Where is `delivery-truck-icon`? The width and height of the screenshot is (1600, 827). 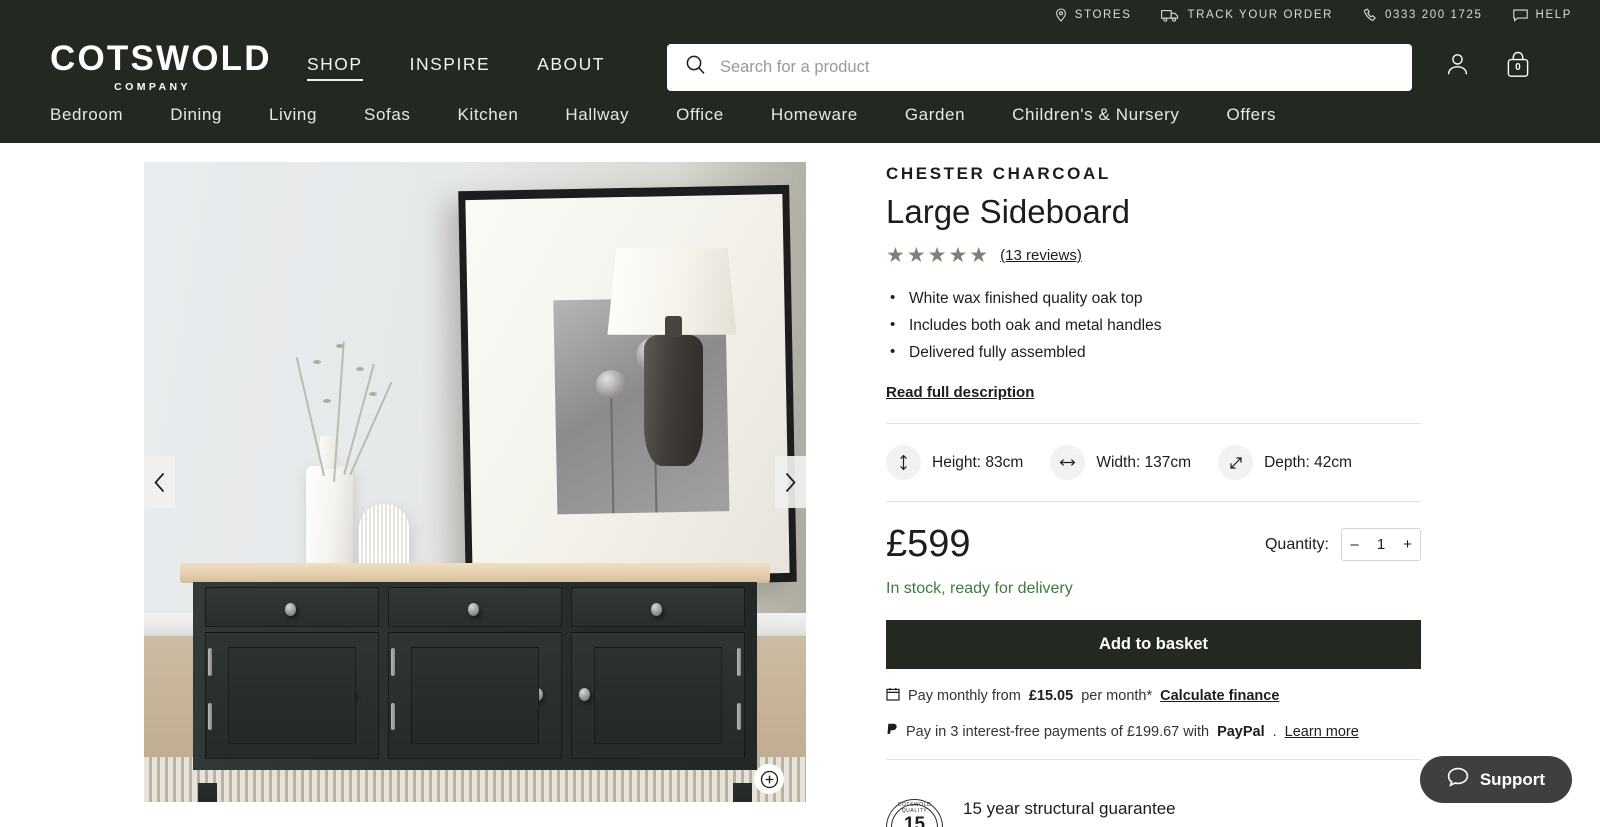 delivery-truck-icon is located at coordinates (1170, 15).